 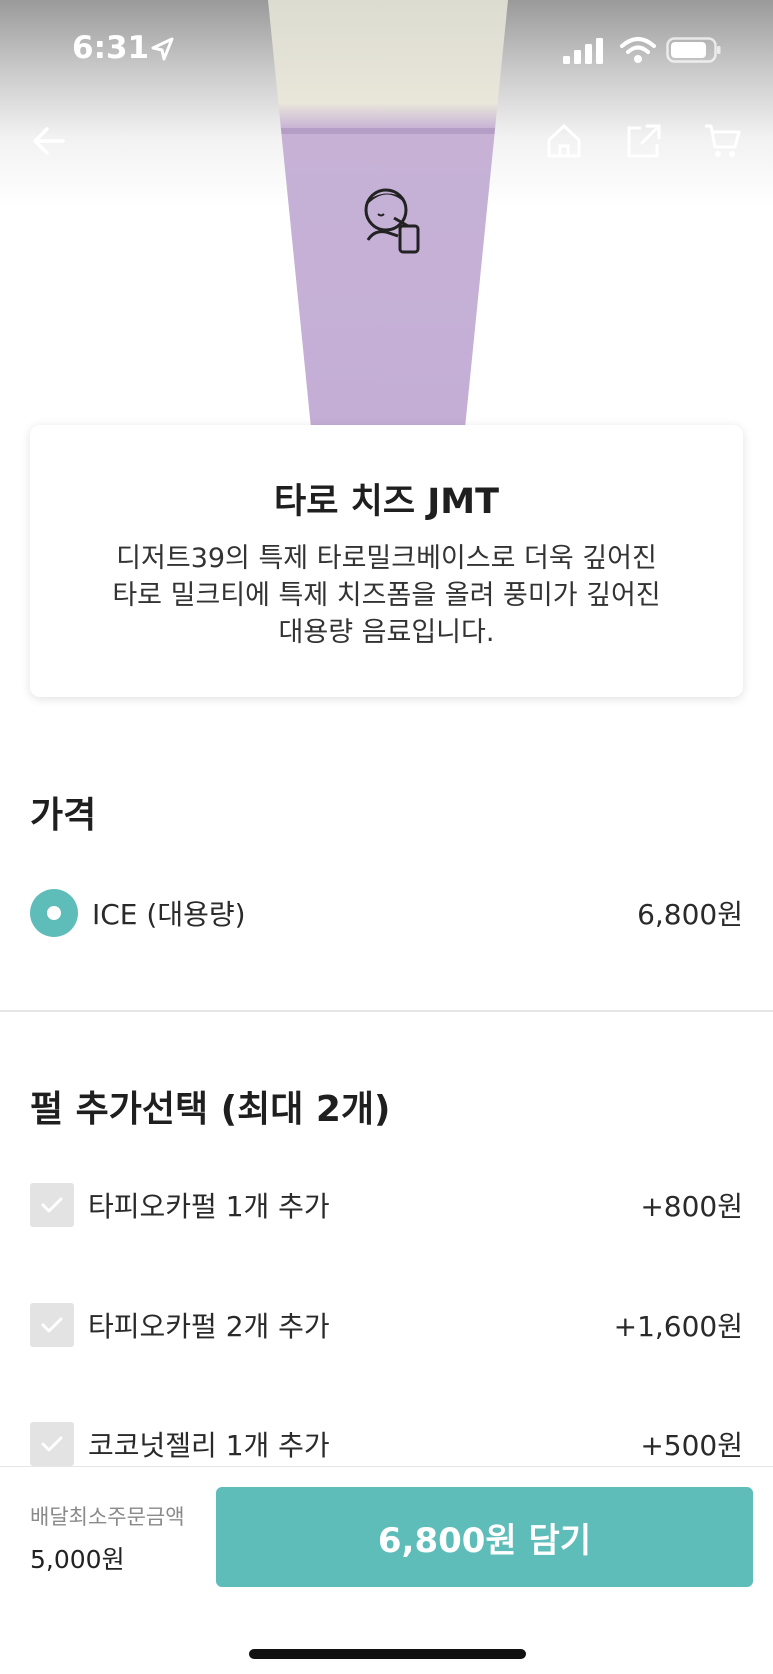 I want to click on option-price: +500원, so click(x=691, y=1445).